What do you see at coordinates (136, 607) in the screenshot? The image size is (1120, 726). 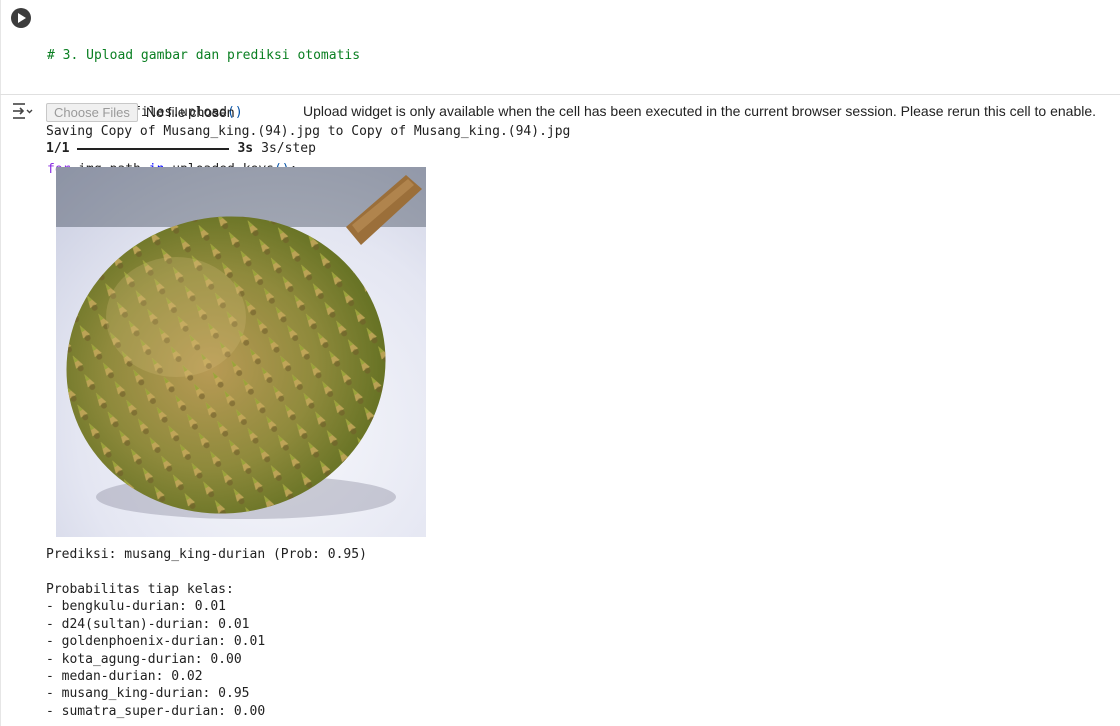 I see `probability-row: - bengkulu-durian: 0.01` at bounding box center [136, 607].